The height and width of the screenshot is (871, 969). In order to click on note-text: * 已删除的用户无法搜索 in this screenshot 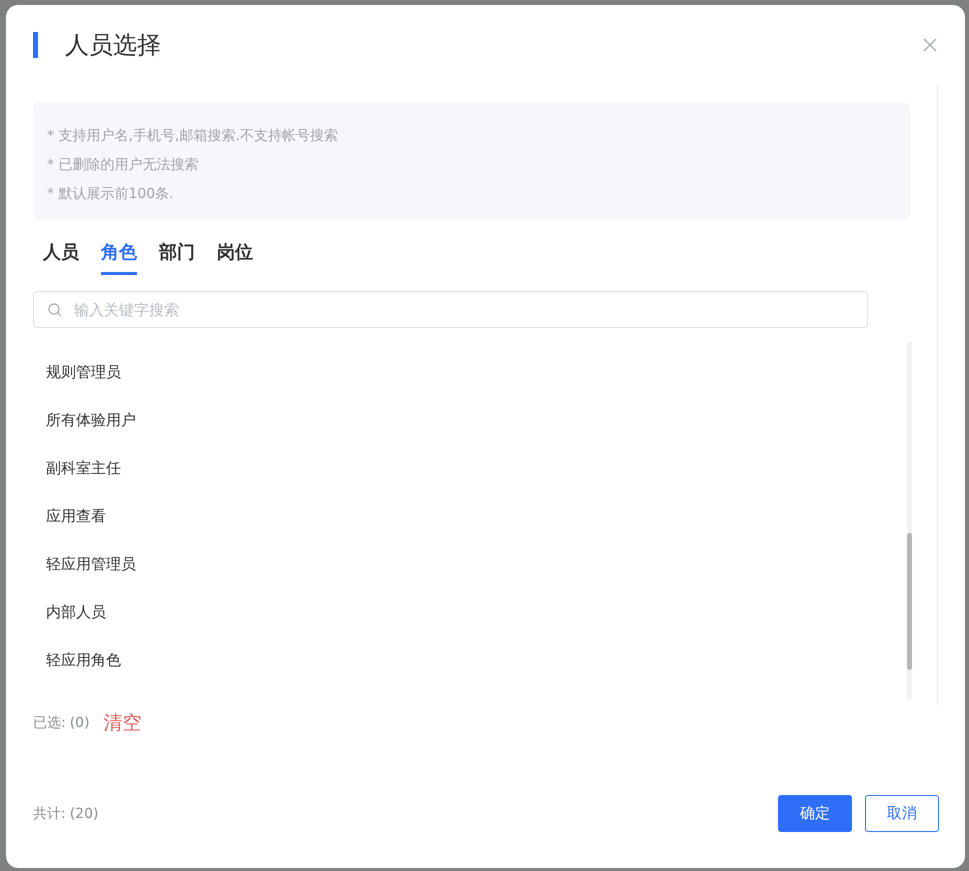, I will do `click(123, 165)`.